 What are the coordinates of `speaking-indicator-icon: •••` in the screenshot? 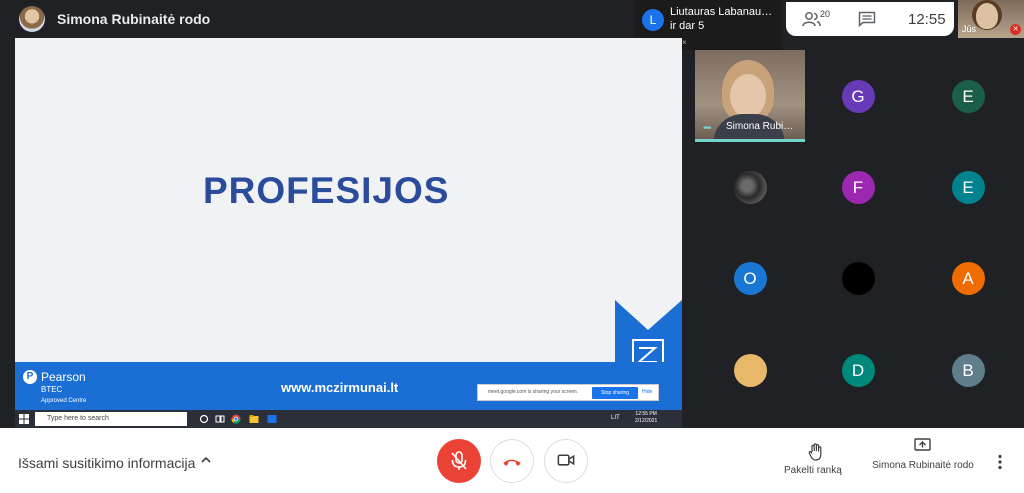 It's located at (707, 128).